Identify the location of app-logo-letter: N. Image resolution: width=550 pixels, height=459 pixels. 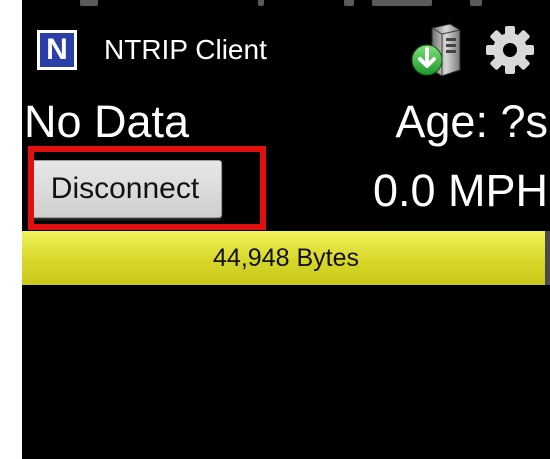
(57, 49).